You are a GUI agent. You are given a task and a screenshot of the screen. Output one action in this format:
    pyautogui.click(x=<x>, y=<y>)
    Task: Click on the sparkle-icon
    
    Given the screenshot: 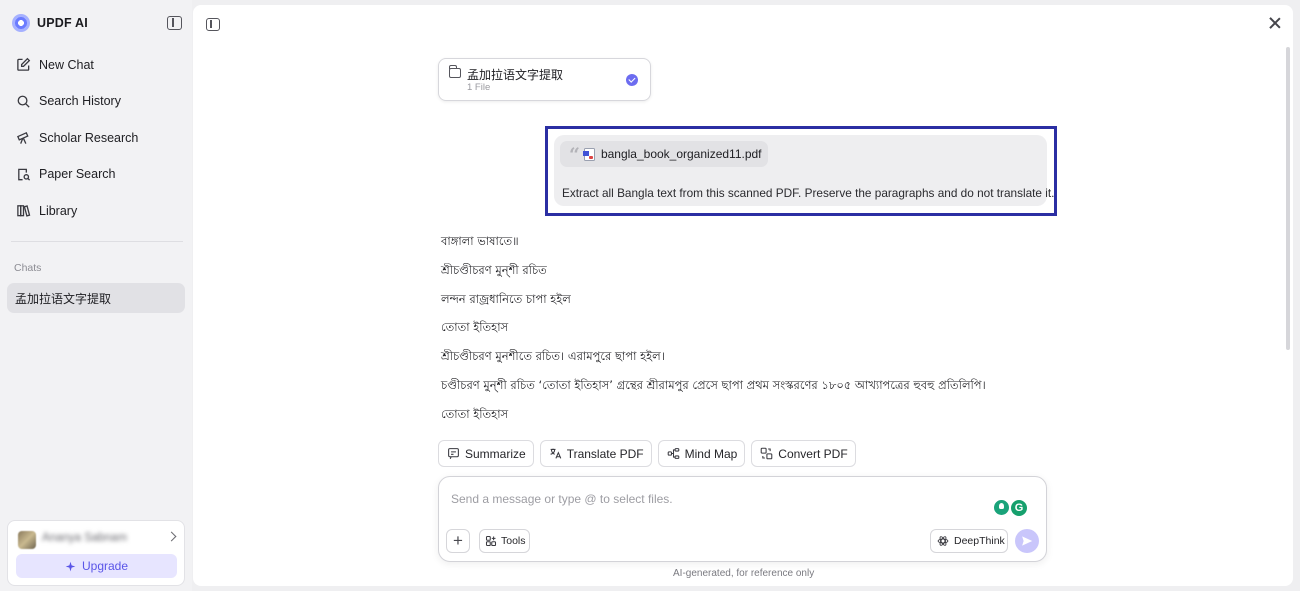 What is the action you would take?
    pyautogui.click(x=70, y=566)
    